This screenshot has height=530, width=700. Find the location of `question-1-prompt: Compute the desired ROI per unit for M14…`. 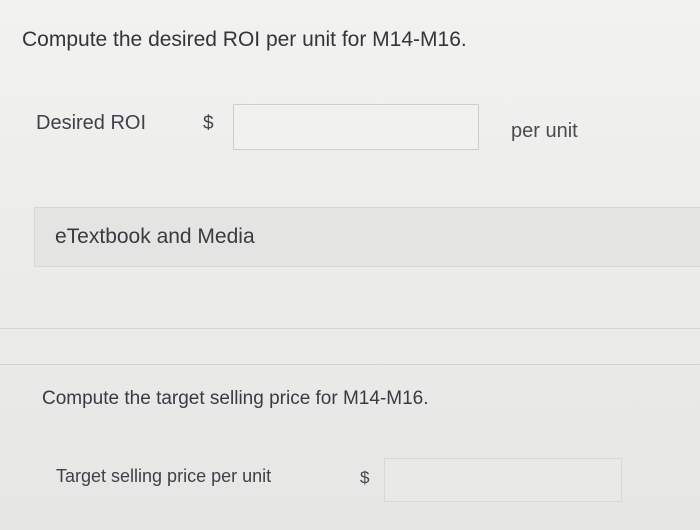

question-1-prompt: Compute the desired ROI per unit for M14… is located at coordinates (244, 39).